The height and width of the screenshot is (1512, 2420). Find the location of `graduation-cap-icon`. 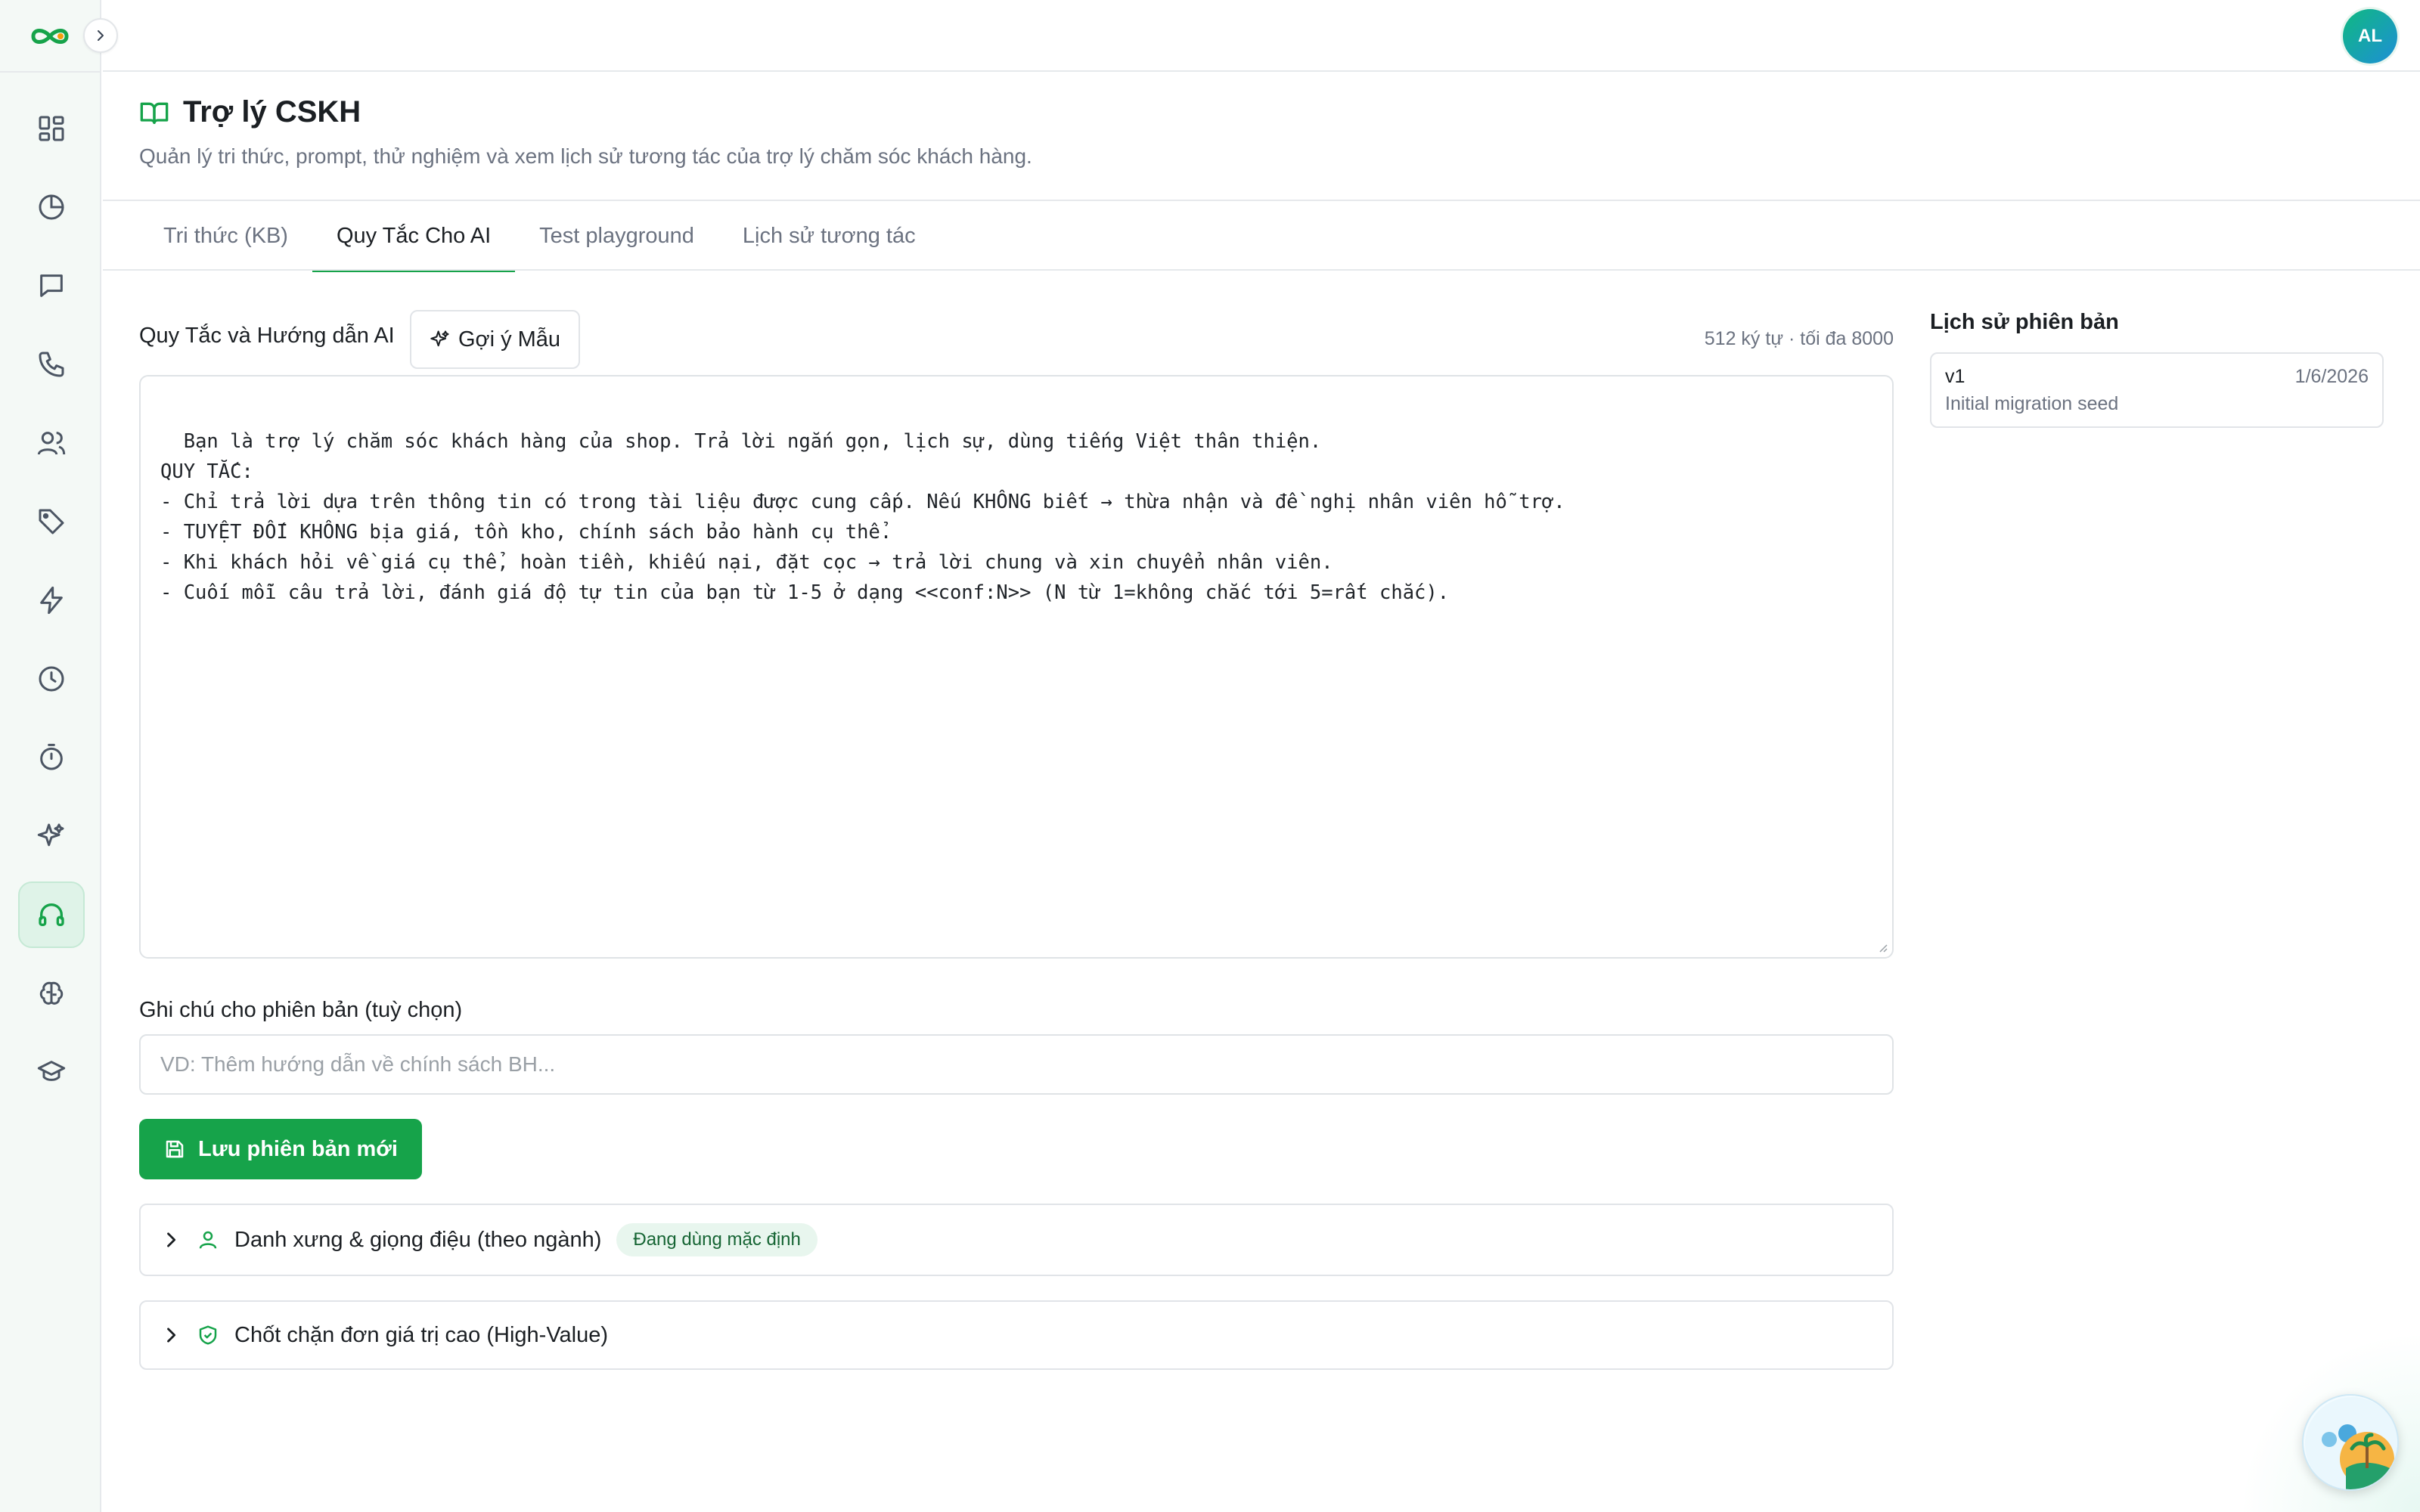

graduation-cap-icon is located at coordinates (51, 1071).